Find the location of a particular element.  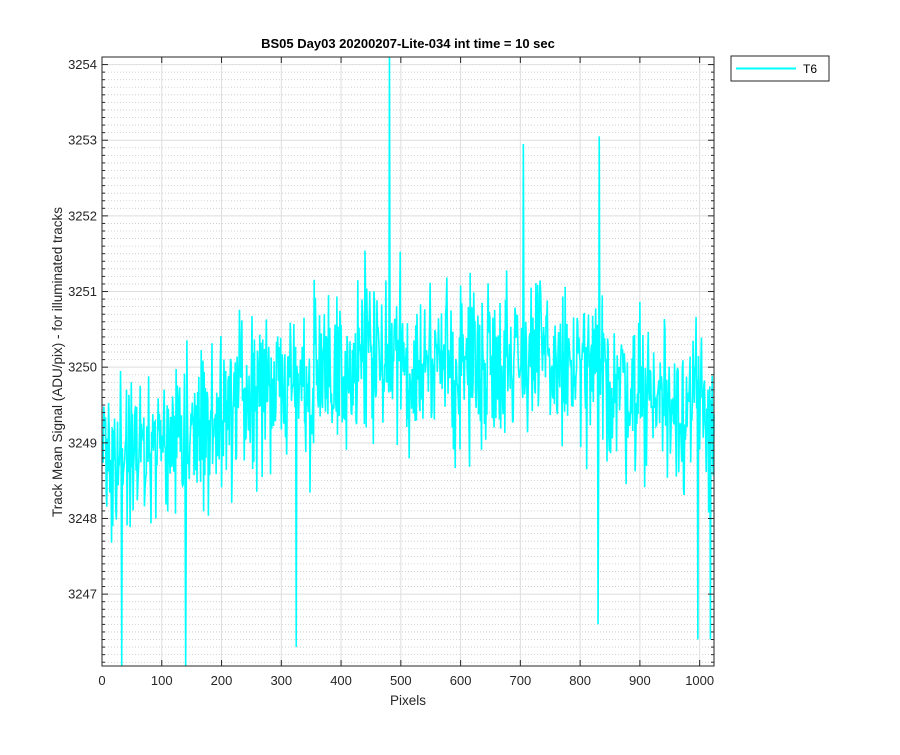

y-tick-label: 3248 is located at coordinates (82, 518).